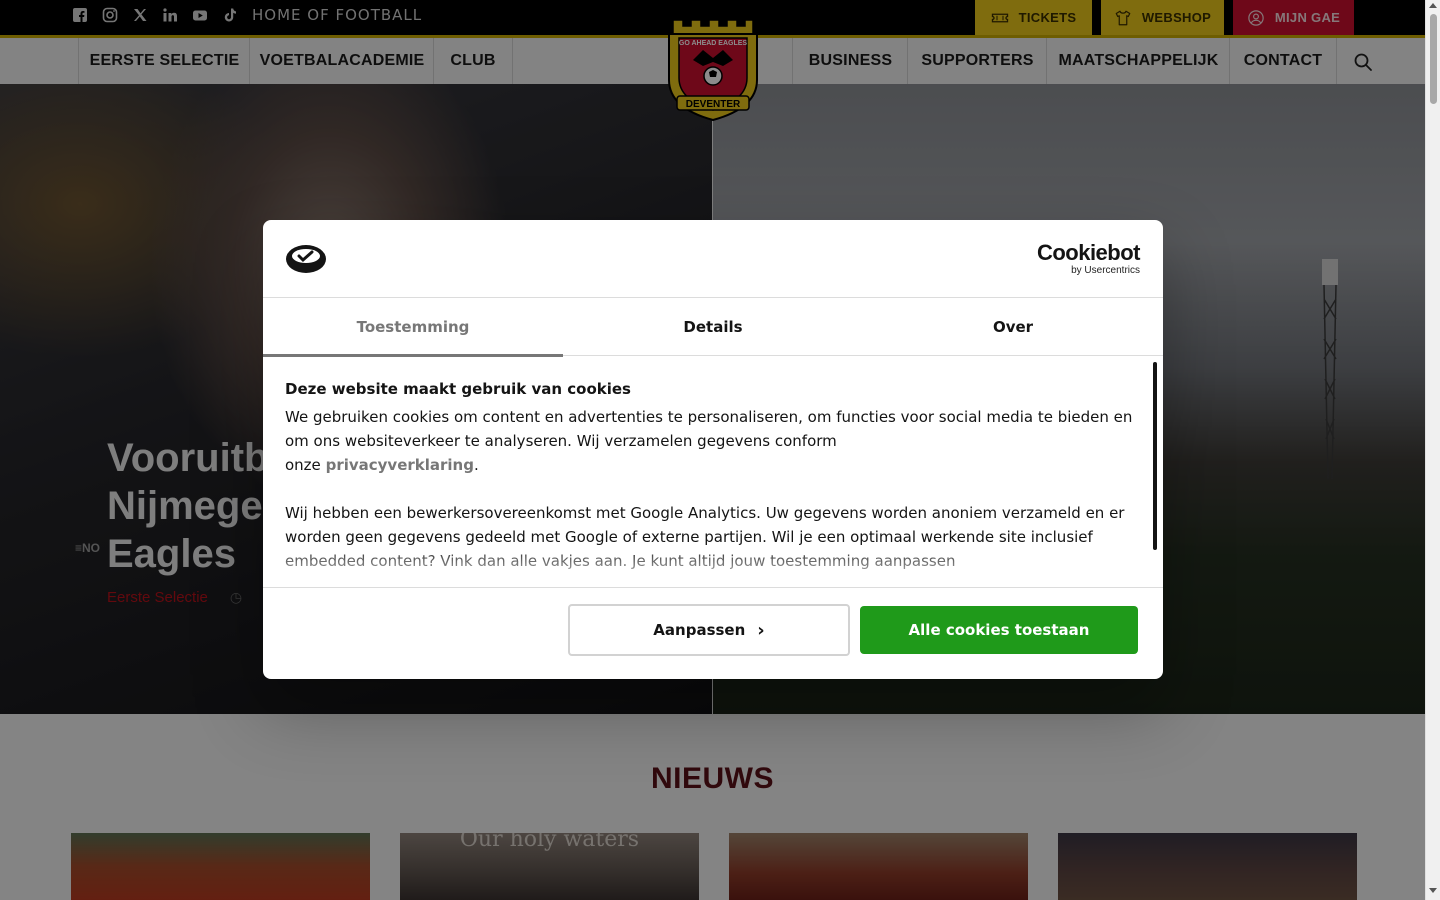  I want to click on chevron-right-icon: ›, so click(761, 630).